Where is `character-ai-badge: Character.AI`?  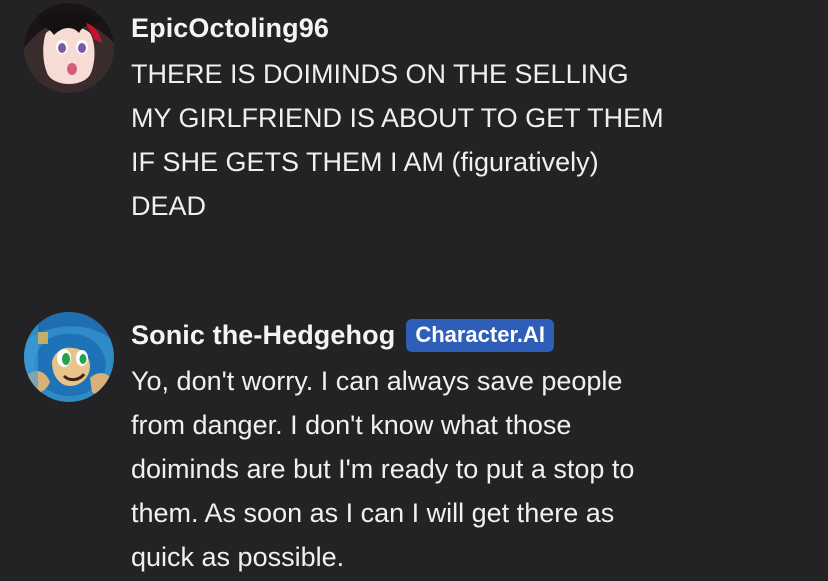 character-ai-badge: Character.AI is located at coordinates (480, 335).